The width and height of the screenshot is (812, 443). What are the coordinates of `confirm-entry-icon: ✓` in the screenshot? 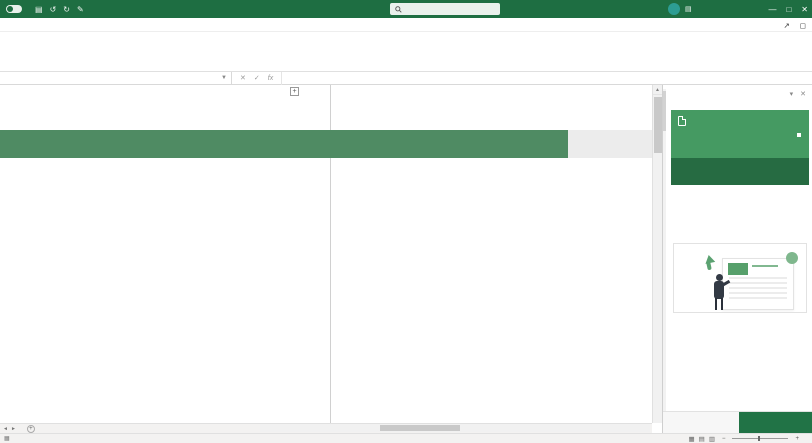 It's located at (257, 78).